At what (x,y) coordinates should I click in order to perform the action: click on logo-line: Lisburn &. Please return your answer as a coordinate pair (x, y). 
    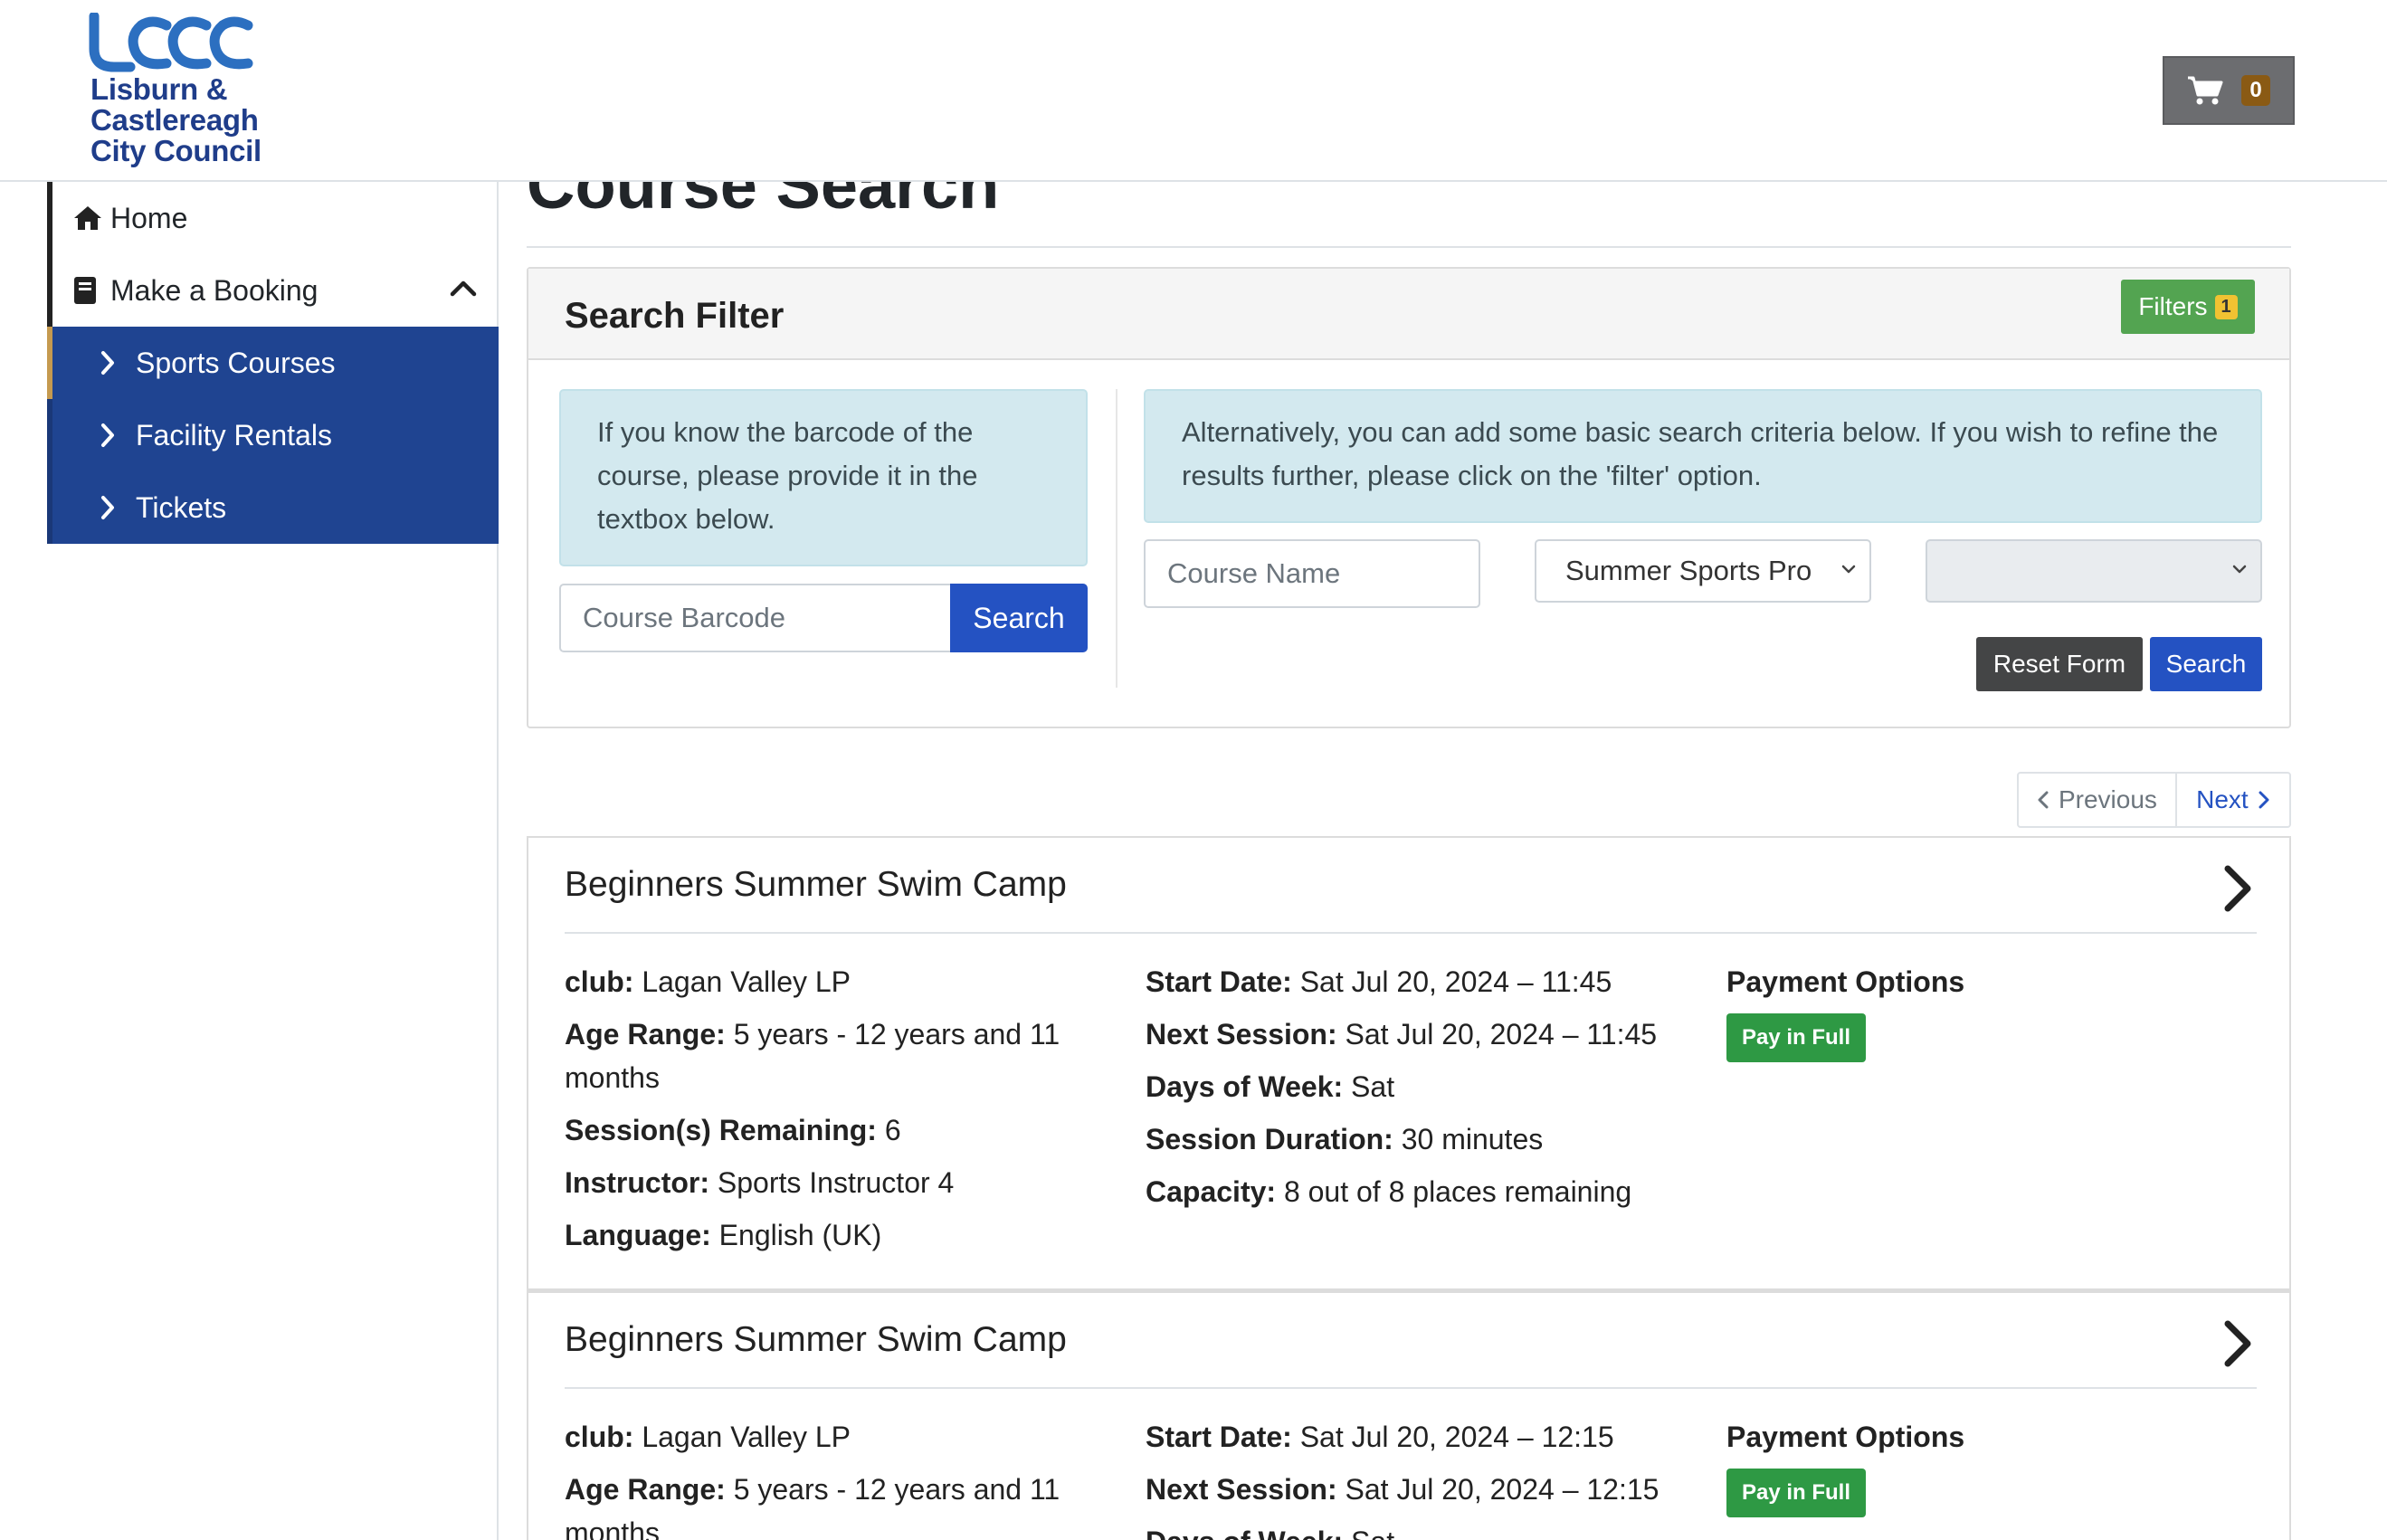
    Looking at the image, I should click on (159, 89).